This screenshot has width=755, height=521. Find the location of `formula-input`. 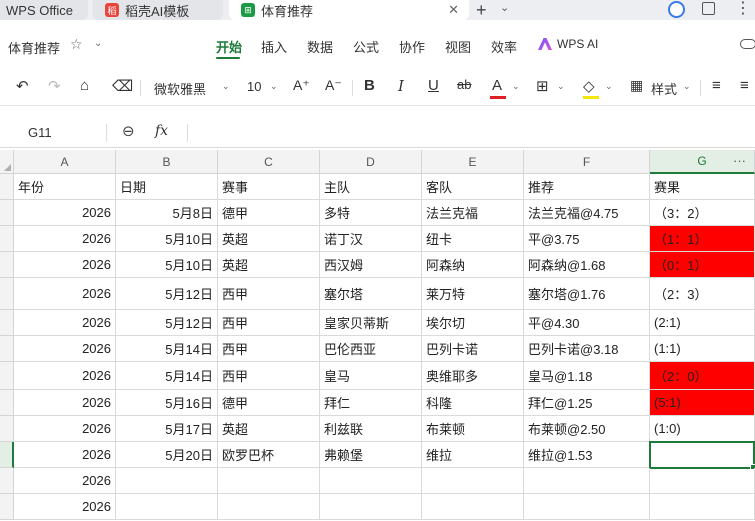

formula-input is located at coordinates (471, 133).